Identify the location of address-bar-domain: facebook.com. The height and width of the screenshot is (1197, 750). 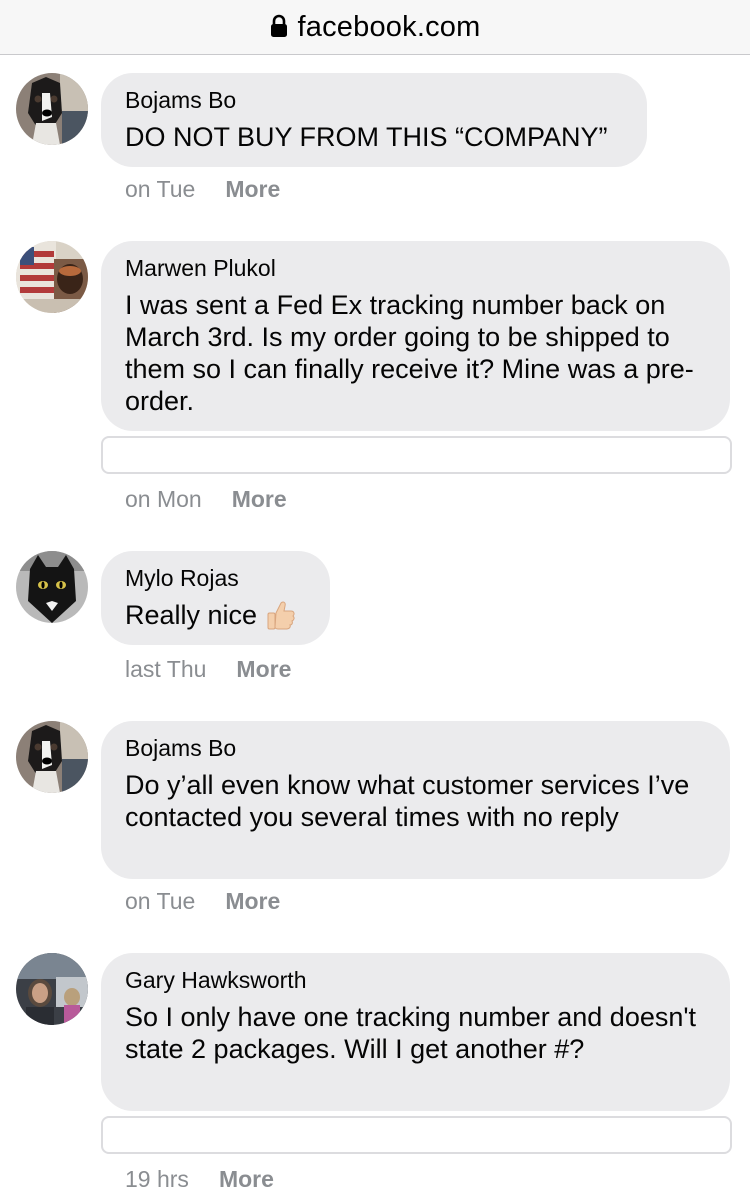
(389, 26).